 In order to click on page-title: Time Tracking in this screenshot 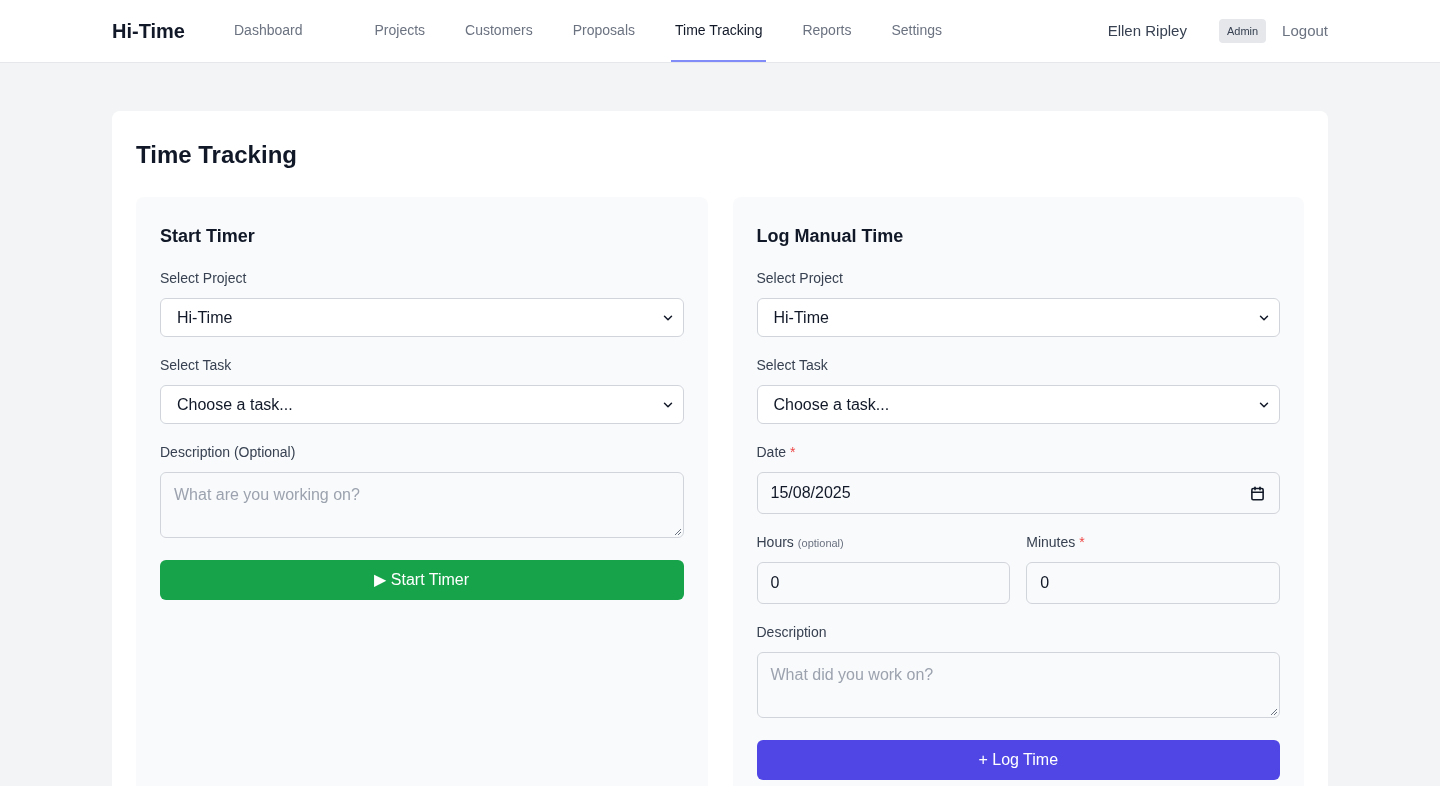, I will do `click(217, 155)`.